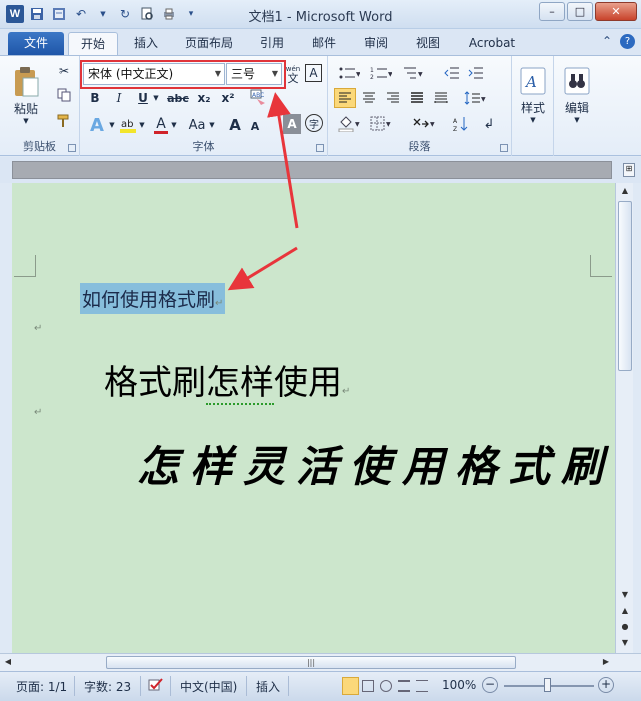  I want to click on shading-icon: ▼, so click(349, 124).